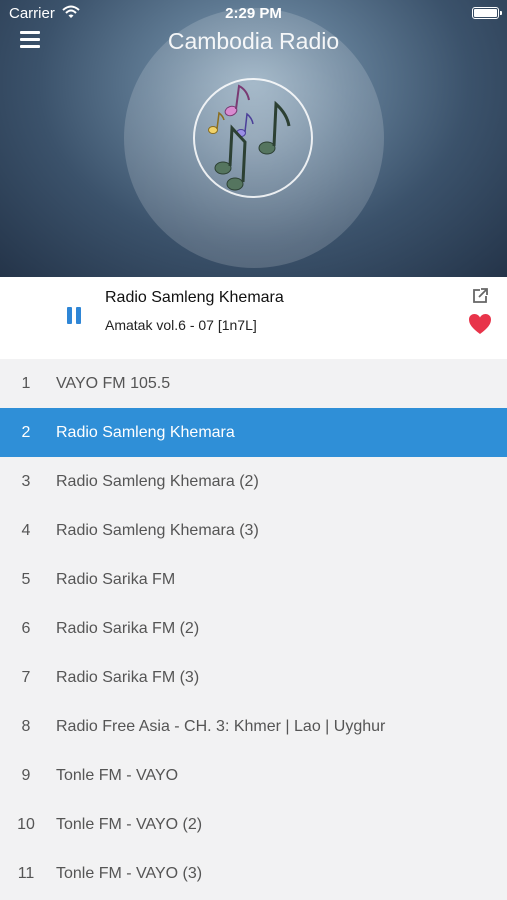 The height and width of the screenshot is (900, 507). Describe the element at coordinates (113, 383) in the screenshot. I see `station-name: VAYO FM 105.5` at that location.